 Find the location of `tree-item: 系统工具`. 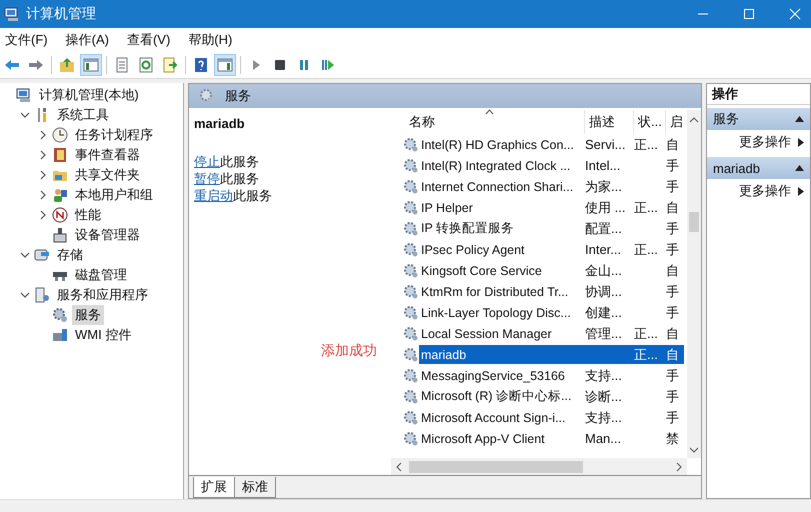

tree-item: 系统工具 is located at coordinates (83, 115).